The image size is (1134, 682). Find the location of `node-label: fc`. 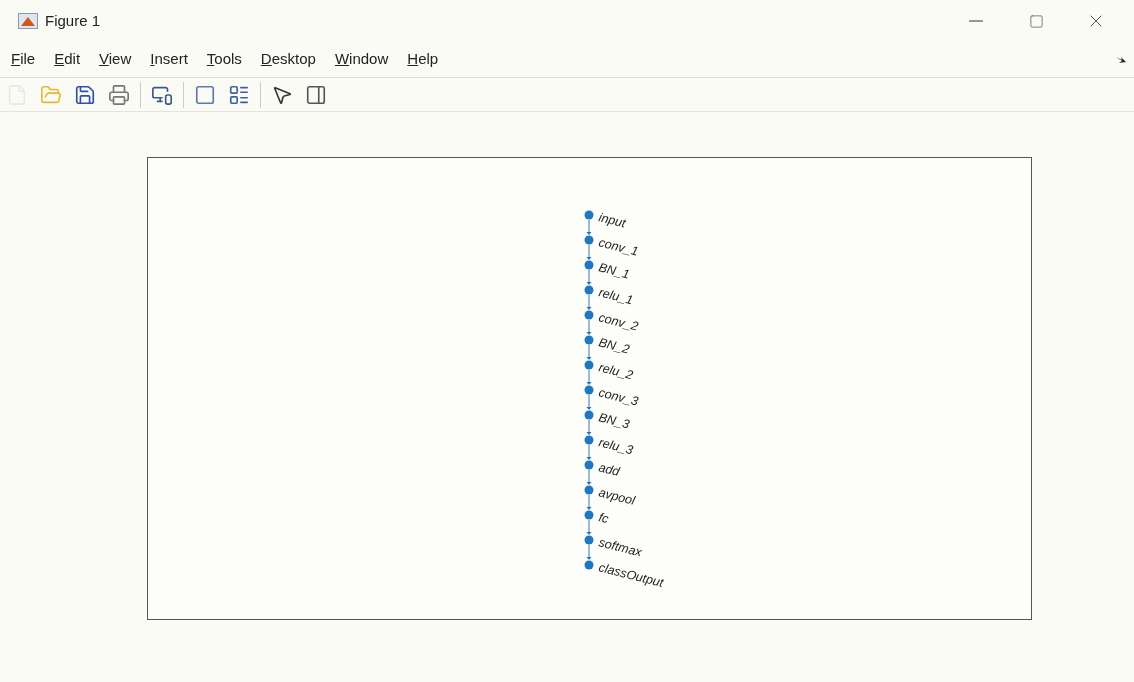

node-label: fc is located at coordinates (604, 518).